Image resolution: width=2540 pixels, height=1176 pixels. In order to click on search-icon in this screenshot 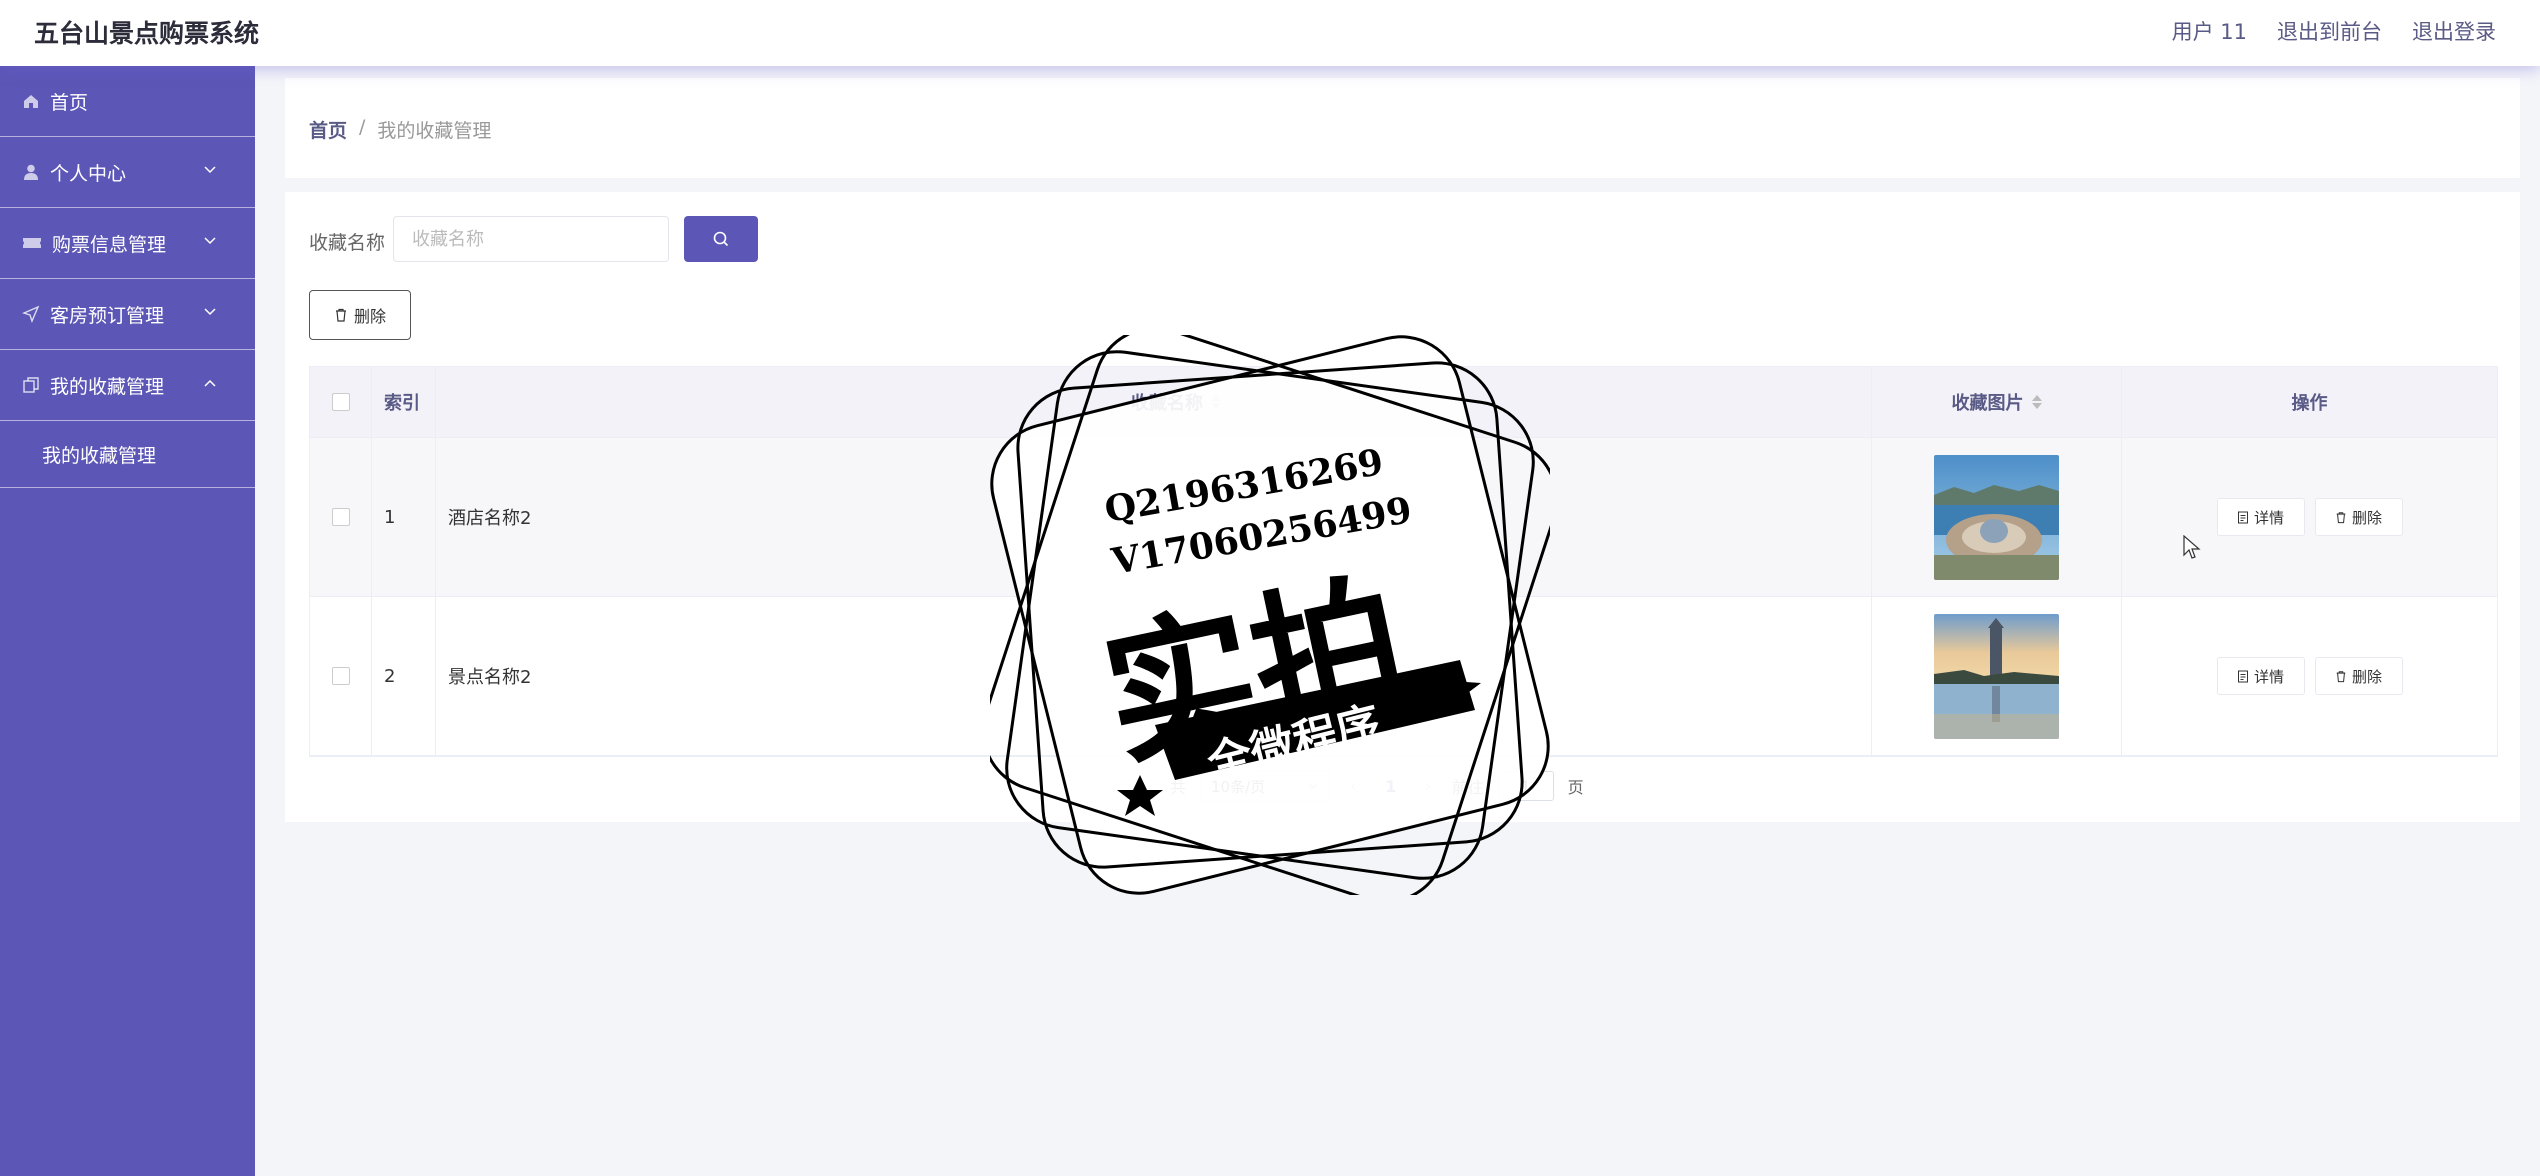, I will do `click(721, 239)`.